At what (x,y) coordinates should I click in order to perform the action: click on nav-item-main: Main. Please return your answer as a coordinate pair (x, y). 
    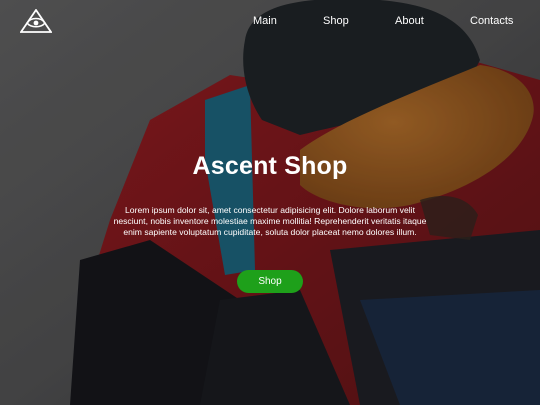
    Looking at the image, I should click on (265, 21).